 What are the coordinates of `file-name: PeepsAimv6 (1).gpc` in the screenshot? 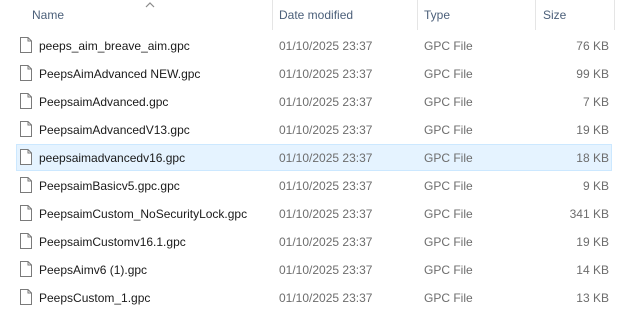 It's located at (93, 270).